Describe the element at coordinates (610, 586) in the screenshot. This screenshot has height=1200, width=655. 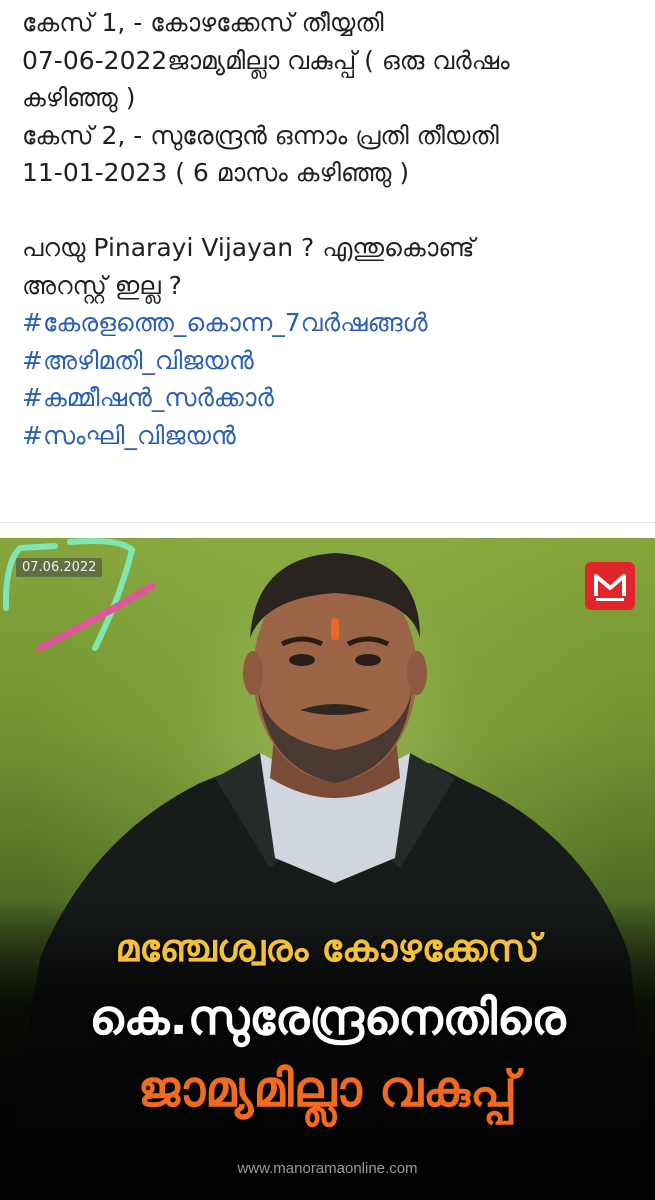
I see `manorama-logo-icon` at that location.